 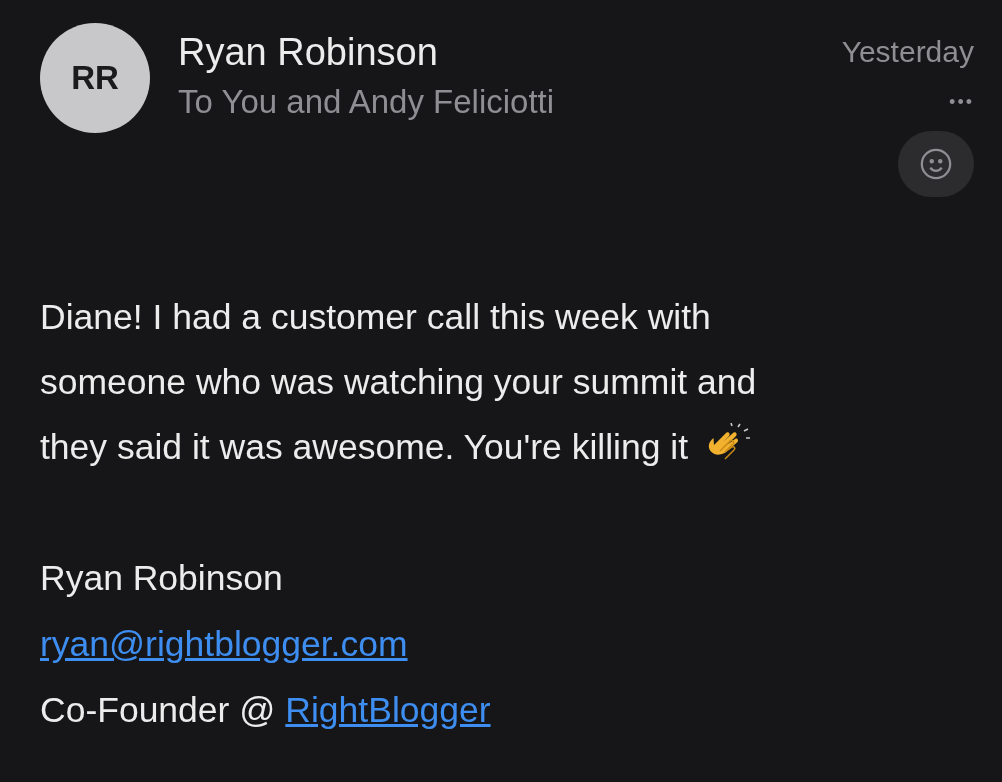 I want to click on message-text: someone who was watching your summit and, so click(x=398, y=382).